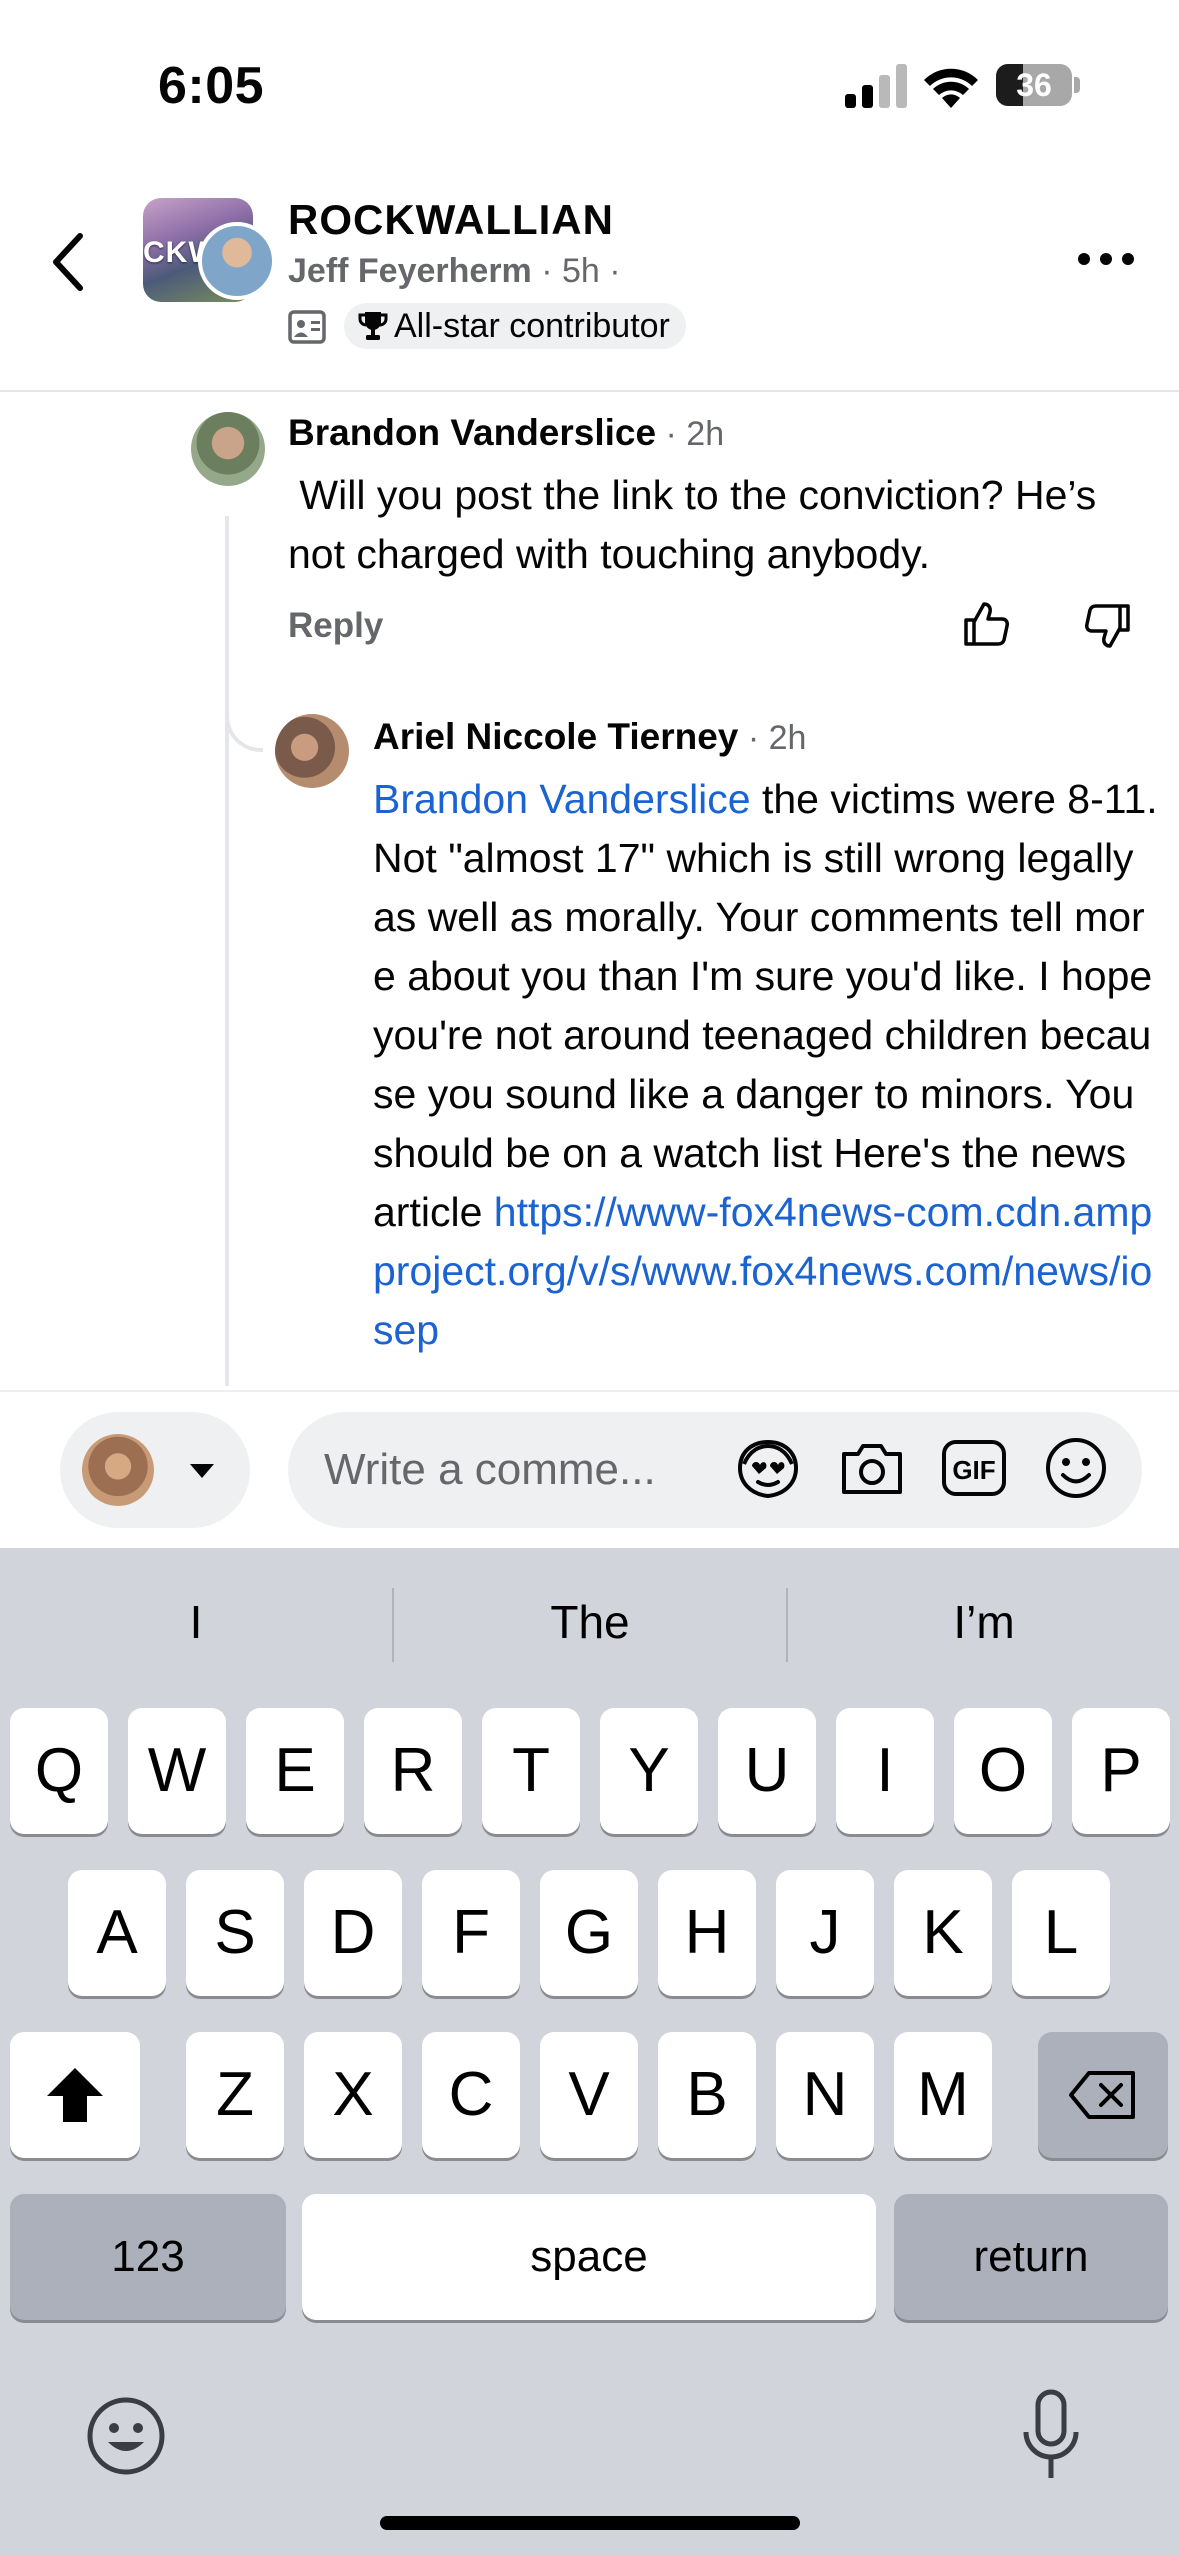 This screenshot has height=2556, width=1179. Describe the element at coordinates (707, 2095) in the screenshot. I see `key-b: B` at that location.